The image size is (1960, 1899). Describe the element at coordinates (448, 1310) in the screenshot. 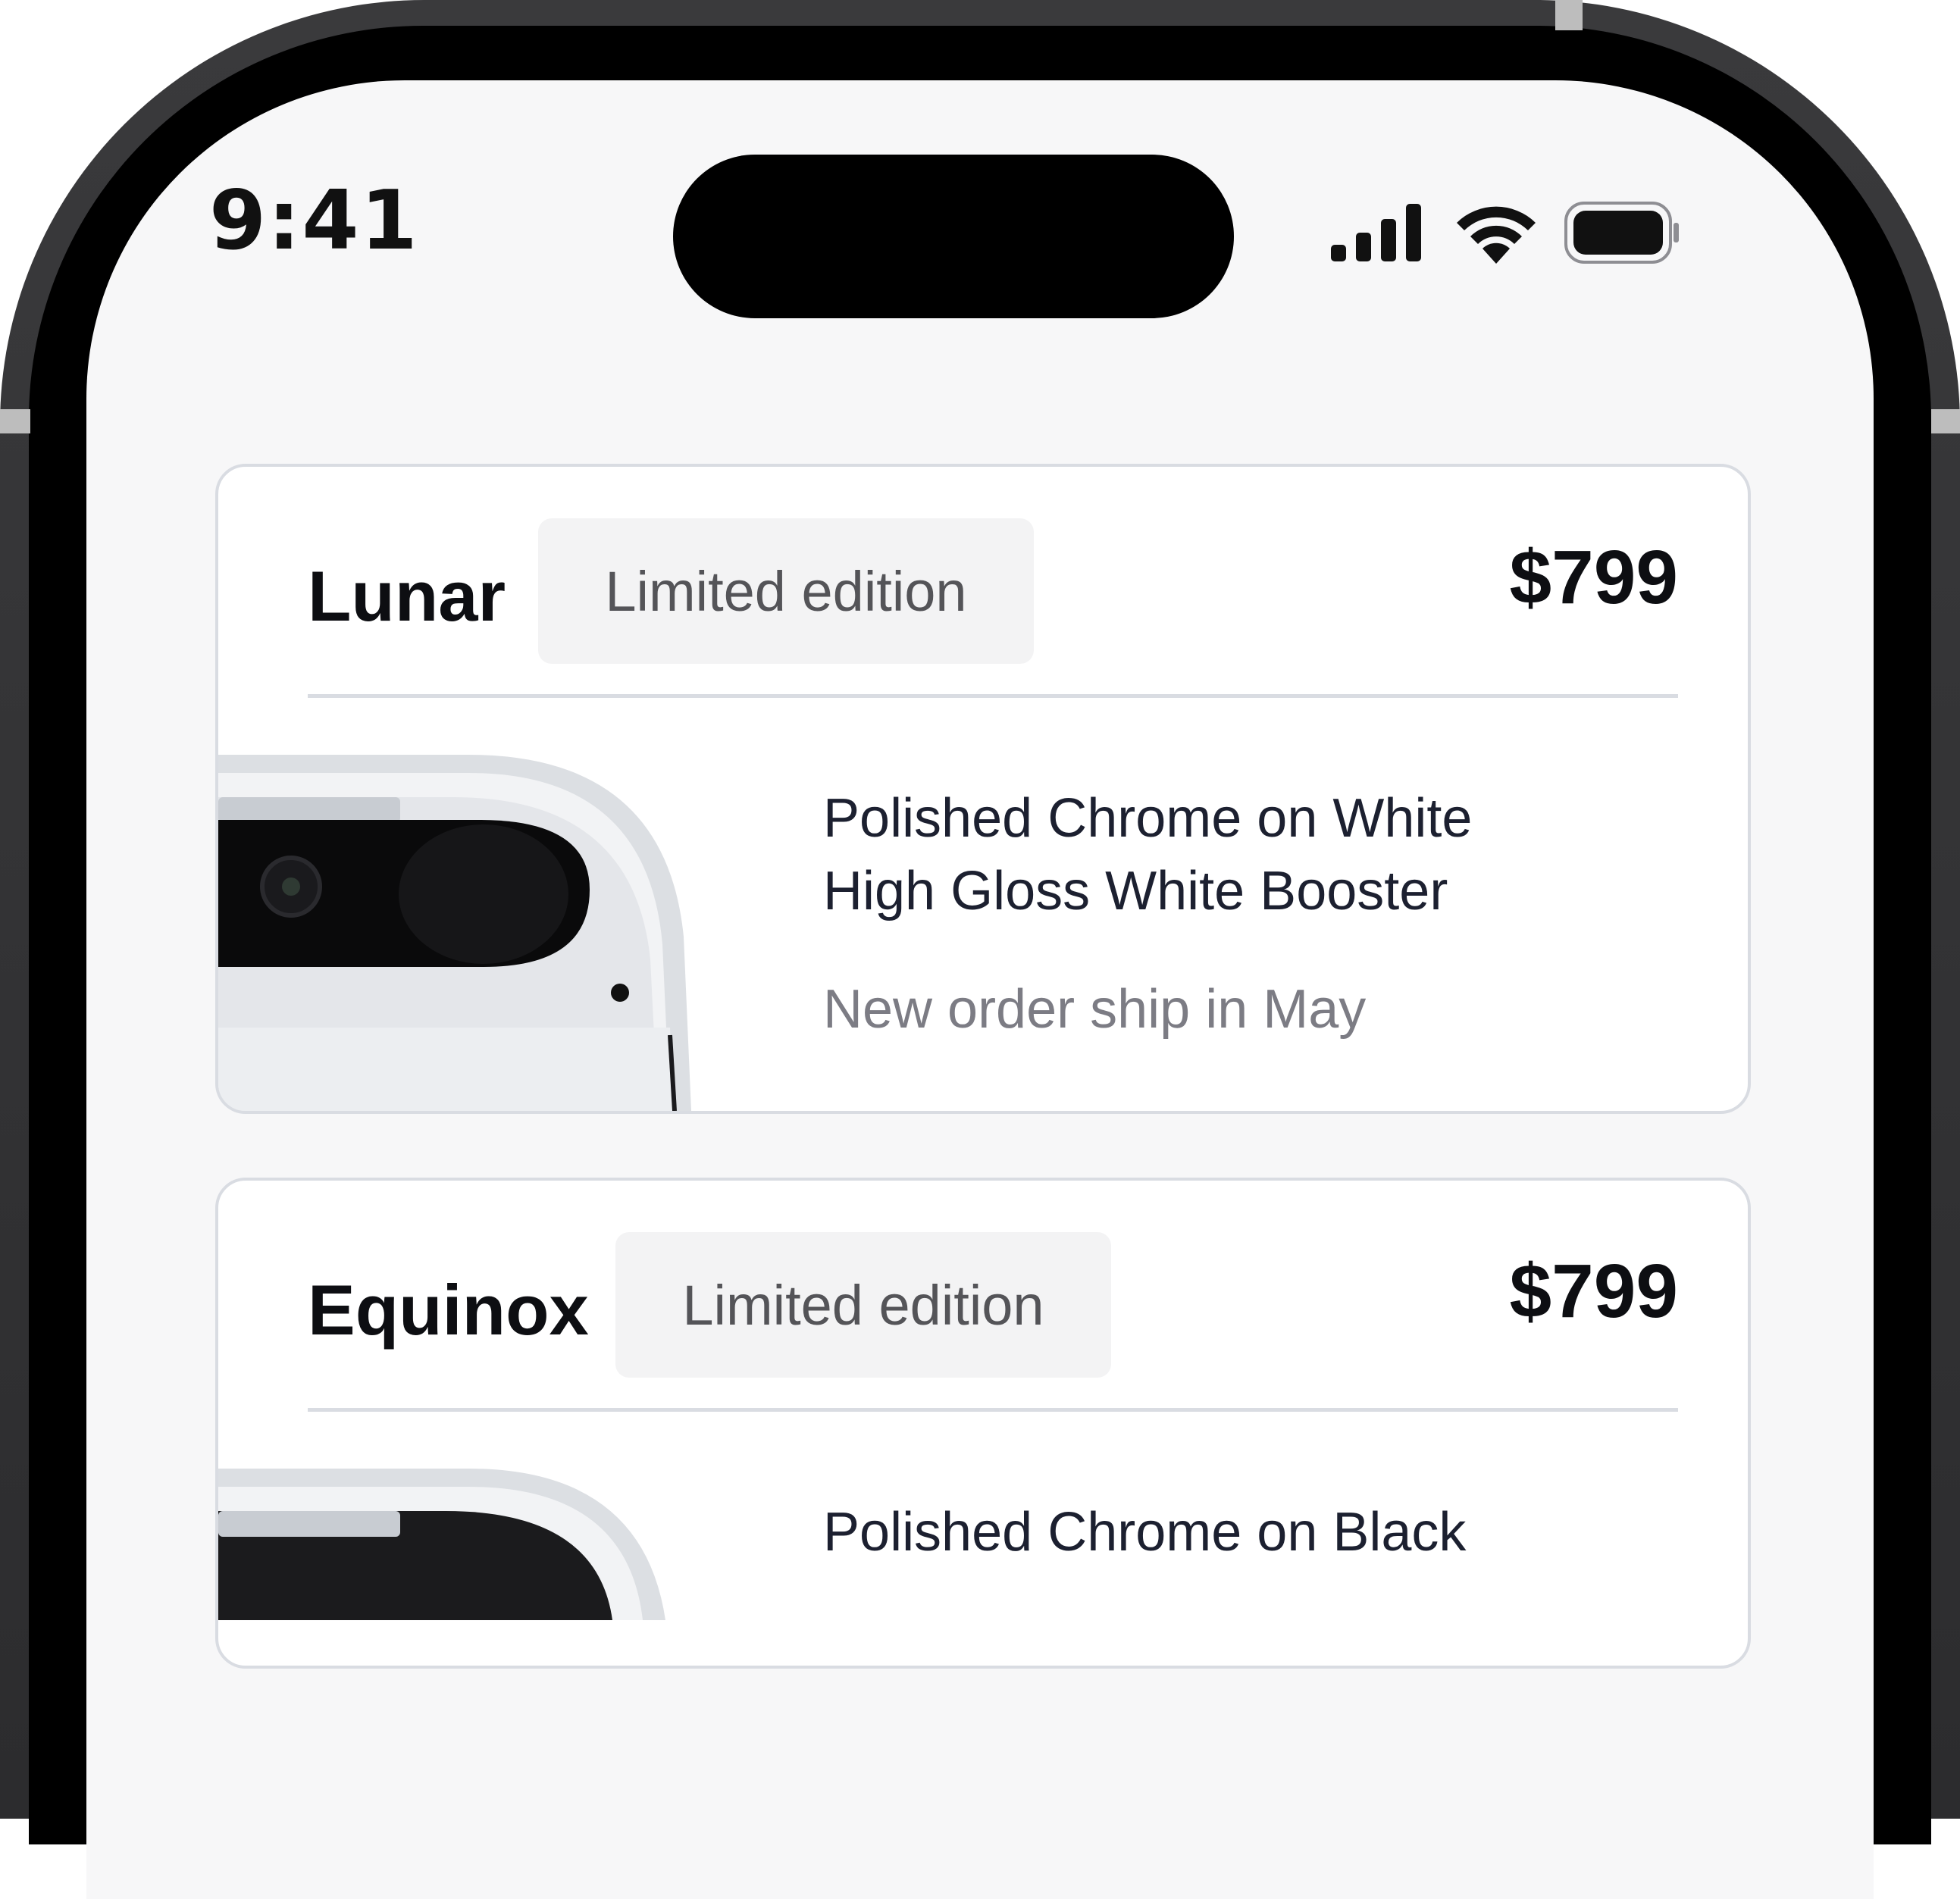

I see `product-name: Equinox` at that location.